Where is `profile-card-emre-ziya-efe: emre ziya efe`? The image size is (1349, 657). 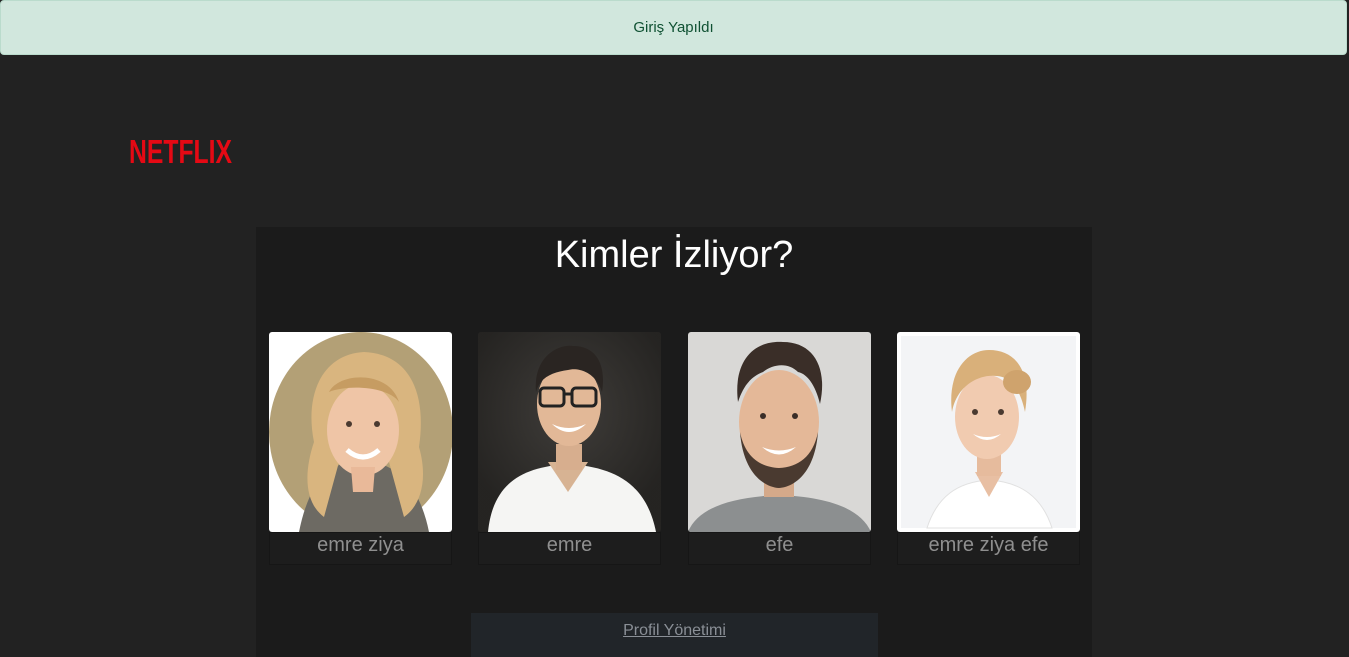 profile-card-emre-ziya-efe: emre ziya efe is located at coordinates (988, 449).